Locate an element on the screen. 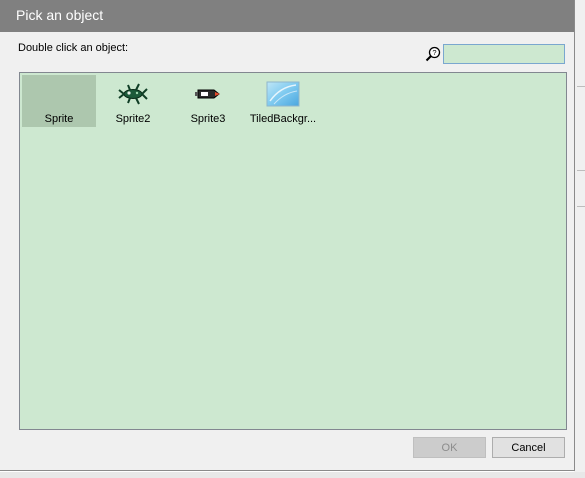  title-bar: Pick an object is located at coordinates (287, 16).